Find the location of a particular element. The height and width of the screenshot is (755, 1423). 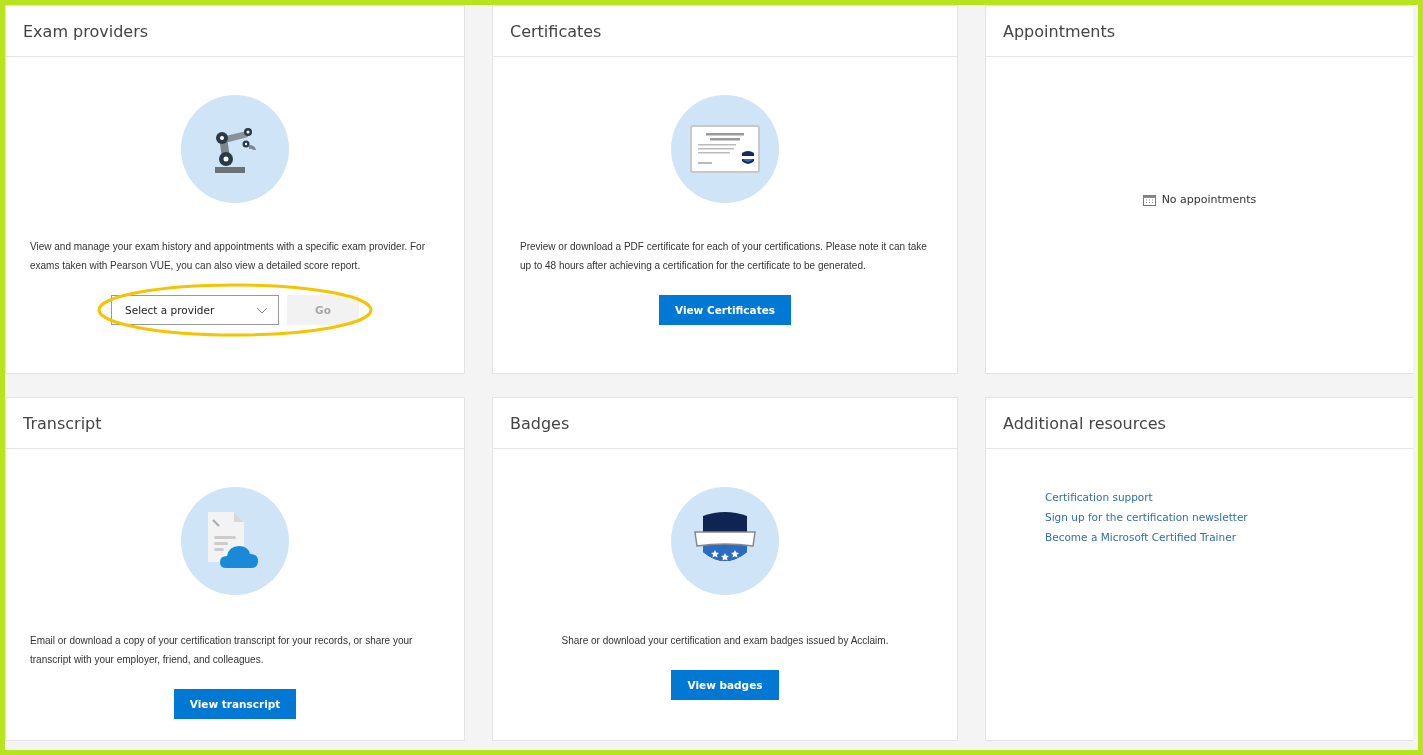

resource-link: Sign up for the certification newsletter is located at coordinates (1146, 517).